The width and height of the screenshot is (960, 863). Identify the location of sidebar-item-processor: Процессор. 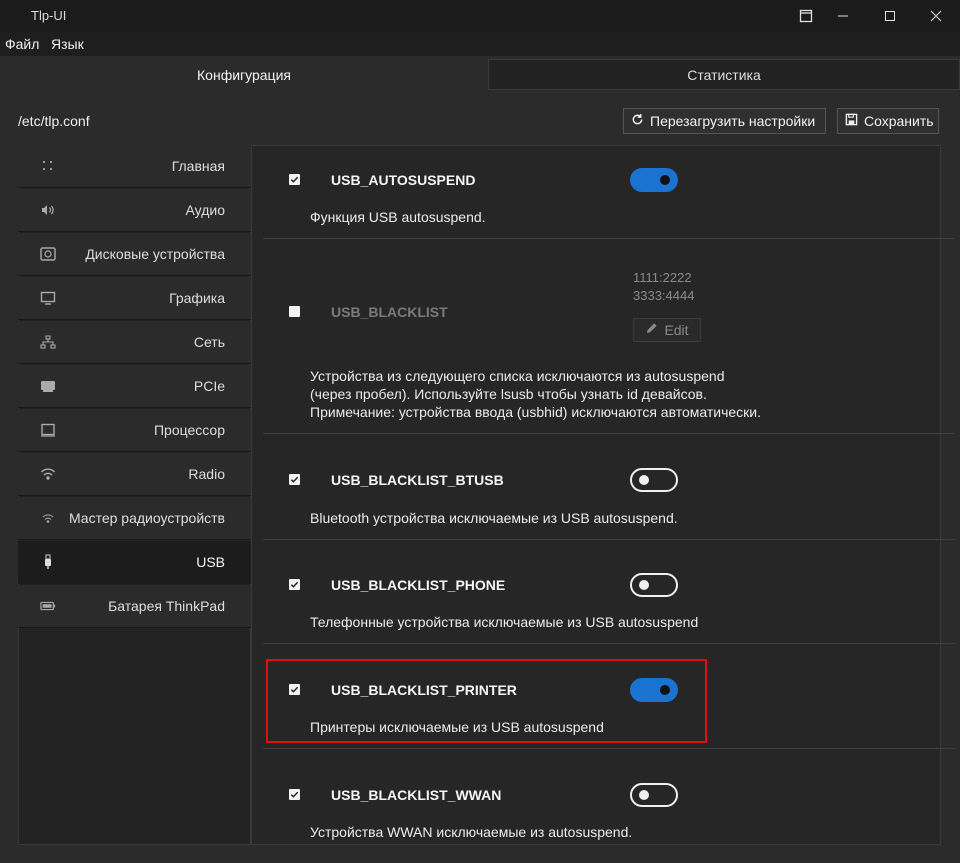
(134, 430).